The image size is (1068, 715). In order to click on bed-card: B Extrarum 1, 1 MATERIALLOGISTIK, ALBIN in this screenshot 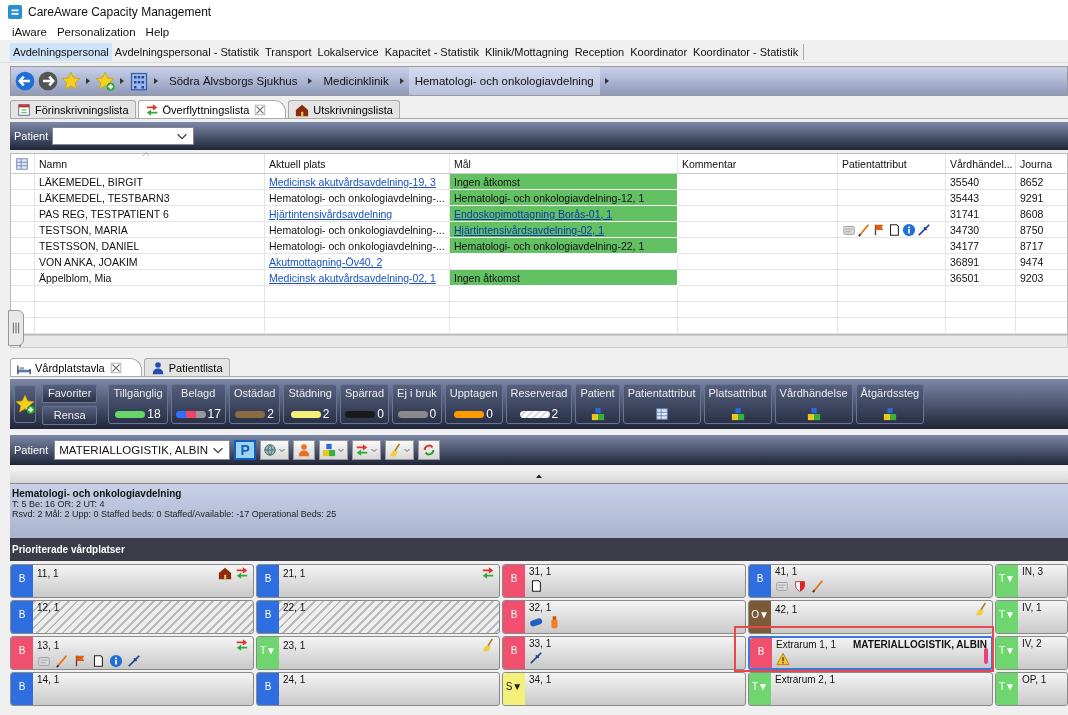, I will do `click(870, 653)`.